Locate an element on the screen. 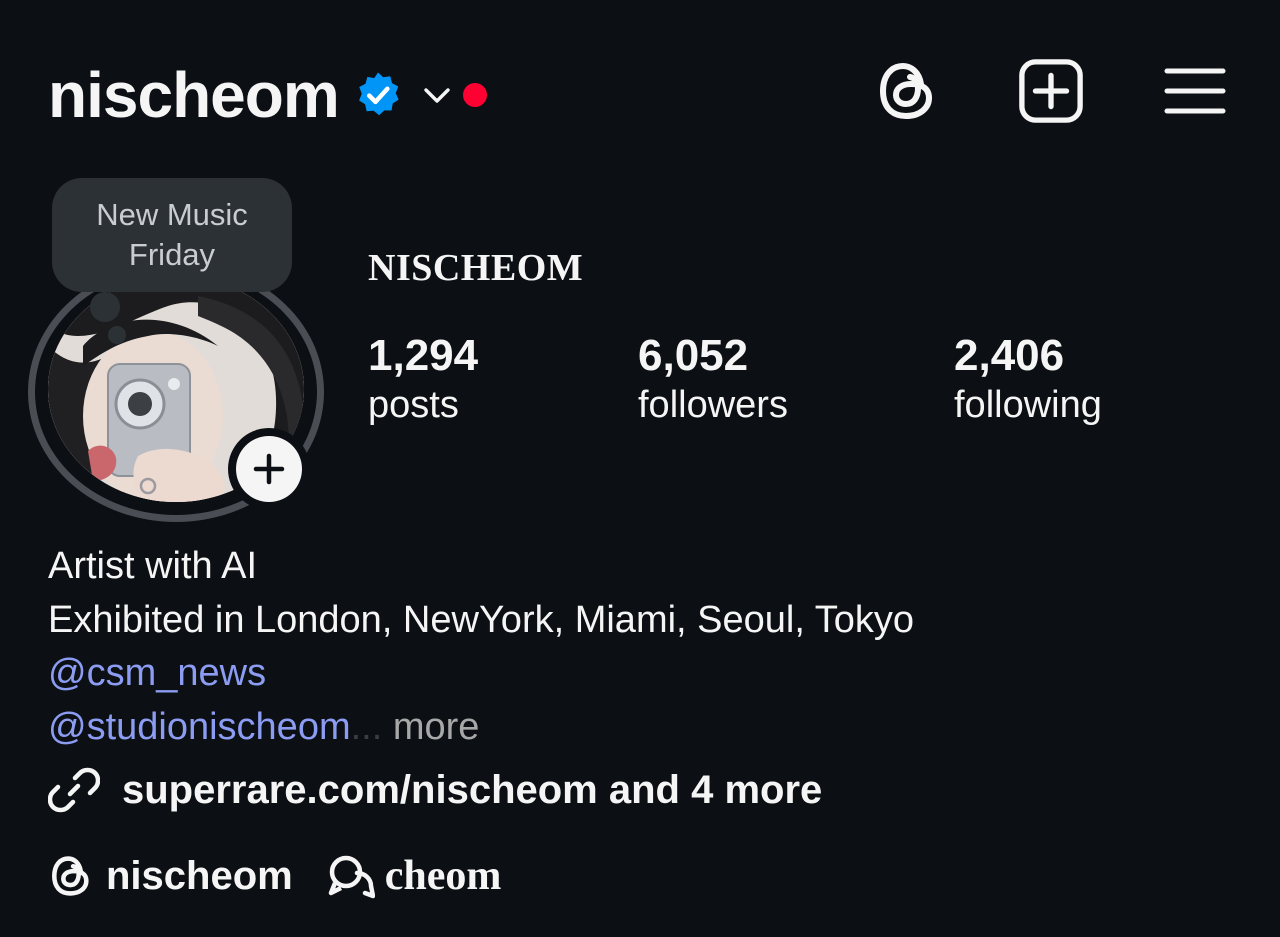 The height and width of the screenshot is (937, 1280). mention-link: @csm_news is located at coordinates (157, 673).